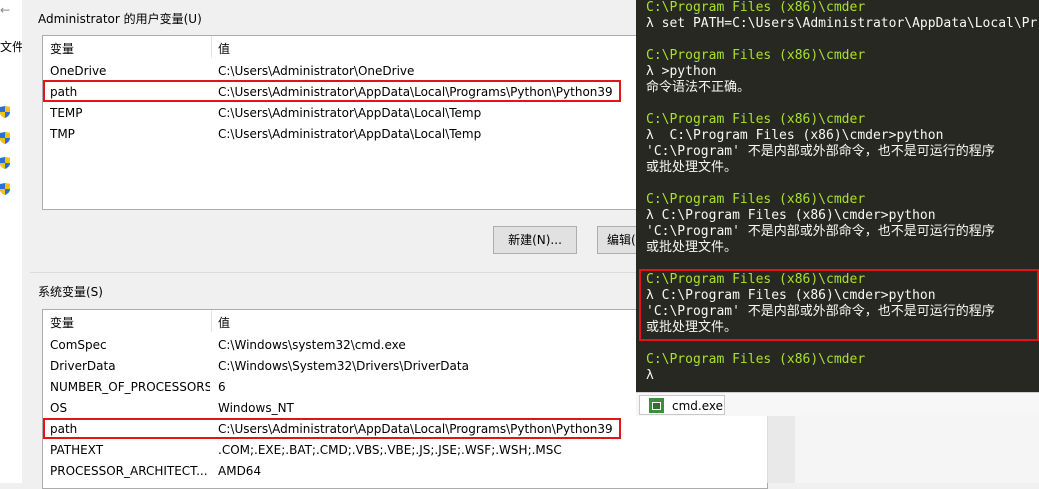 The height and width of the screenshot is (489, 1039). What do you see at coordinates (656, 405) in the screenshot?
I see `cmd-app-icon` at bounding box center [656, 405].